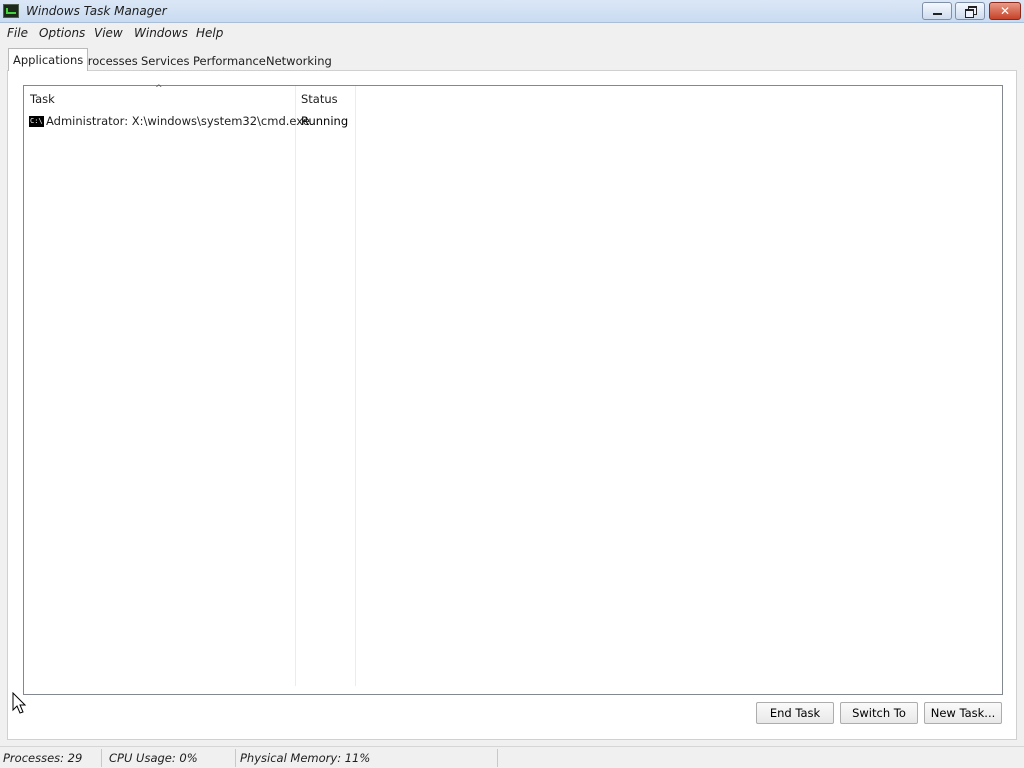 This screenshot has height=768, width=1024. What do you see at coordinates (209, 33) in the screenshot?
I see `menu-help: Help` at bounding box center [209, 33].